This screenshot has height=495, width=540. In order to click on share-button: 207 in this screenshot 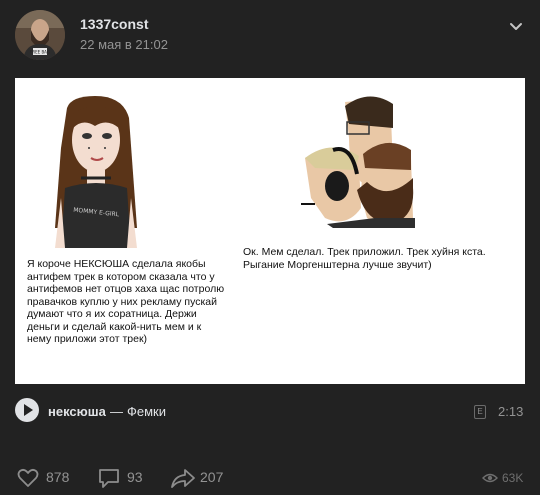, I will do `click(200, 478)`.